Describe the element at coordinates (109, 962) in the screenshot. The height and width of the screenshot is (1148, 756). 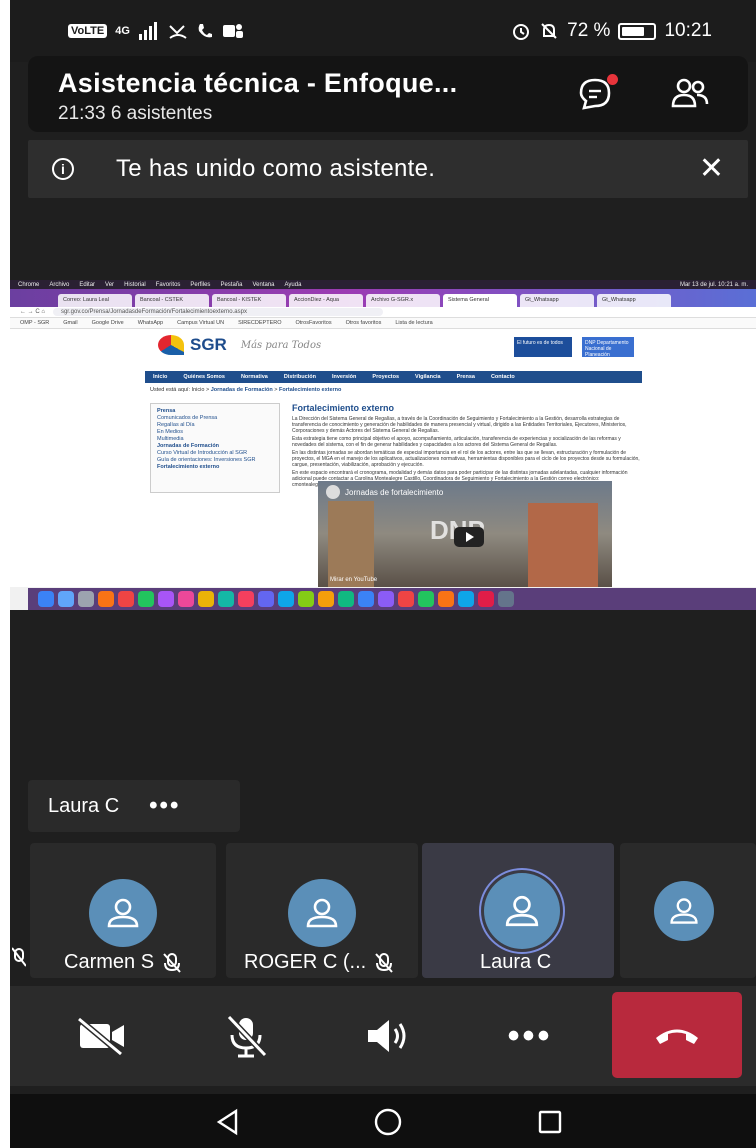
I see `participant-name: Carmen S` at that location.